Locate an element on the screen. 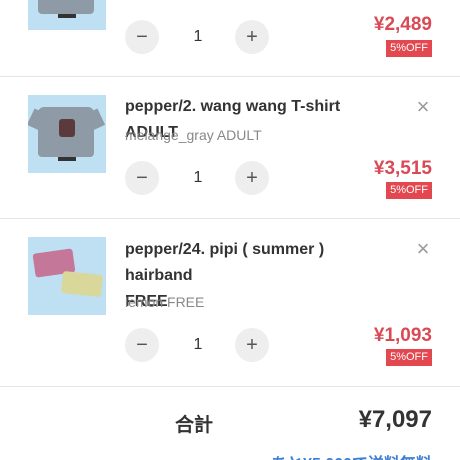  item-price: ¥3,515 is located at coordinates (402, 168).